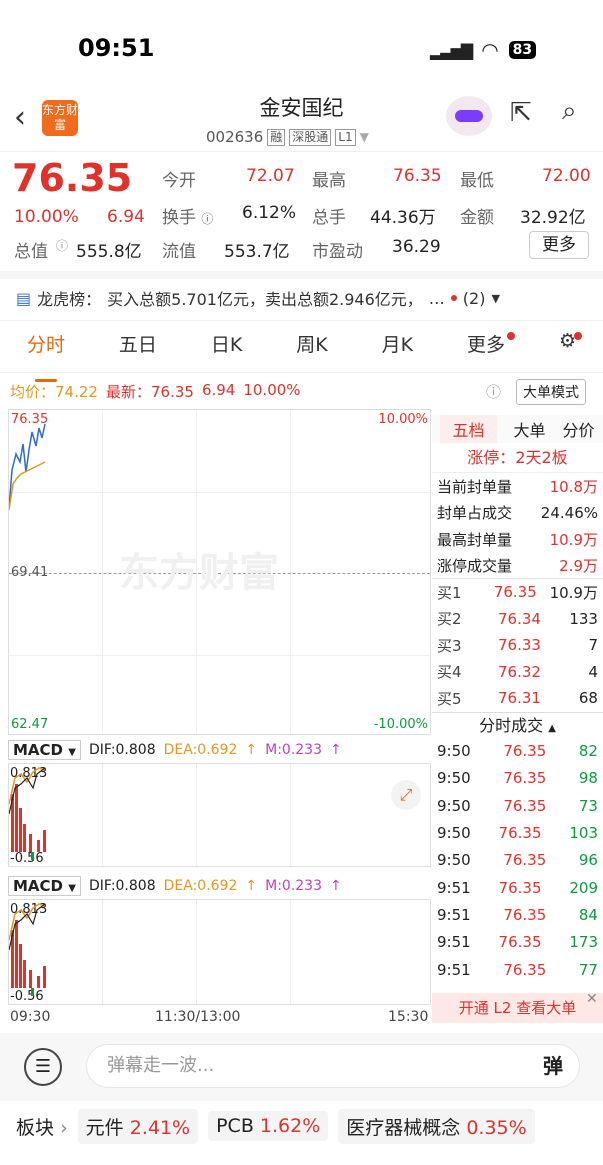  Describe the element at coordinates (226, 350) in the screenshot. I see `tab-daily-k: 日K` at that location.